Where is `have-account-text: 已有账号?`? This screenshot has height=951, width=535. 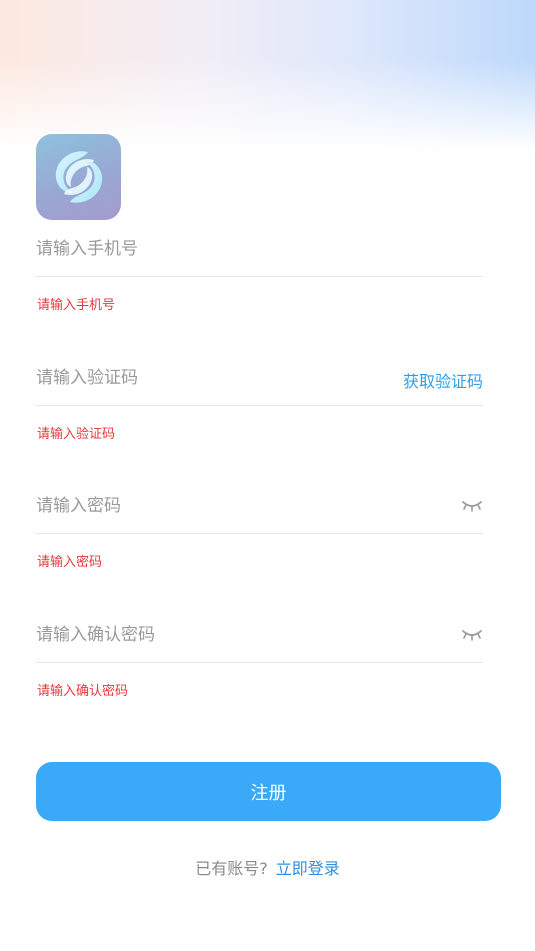 have-account-text: 已有账号? is located at coordinates (231, 868).